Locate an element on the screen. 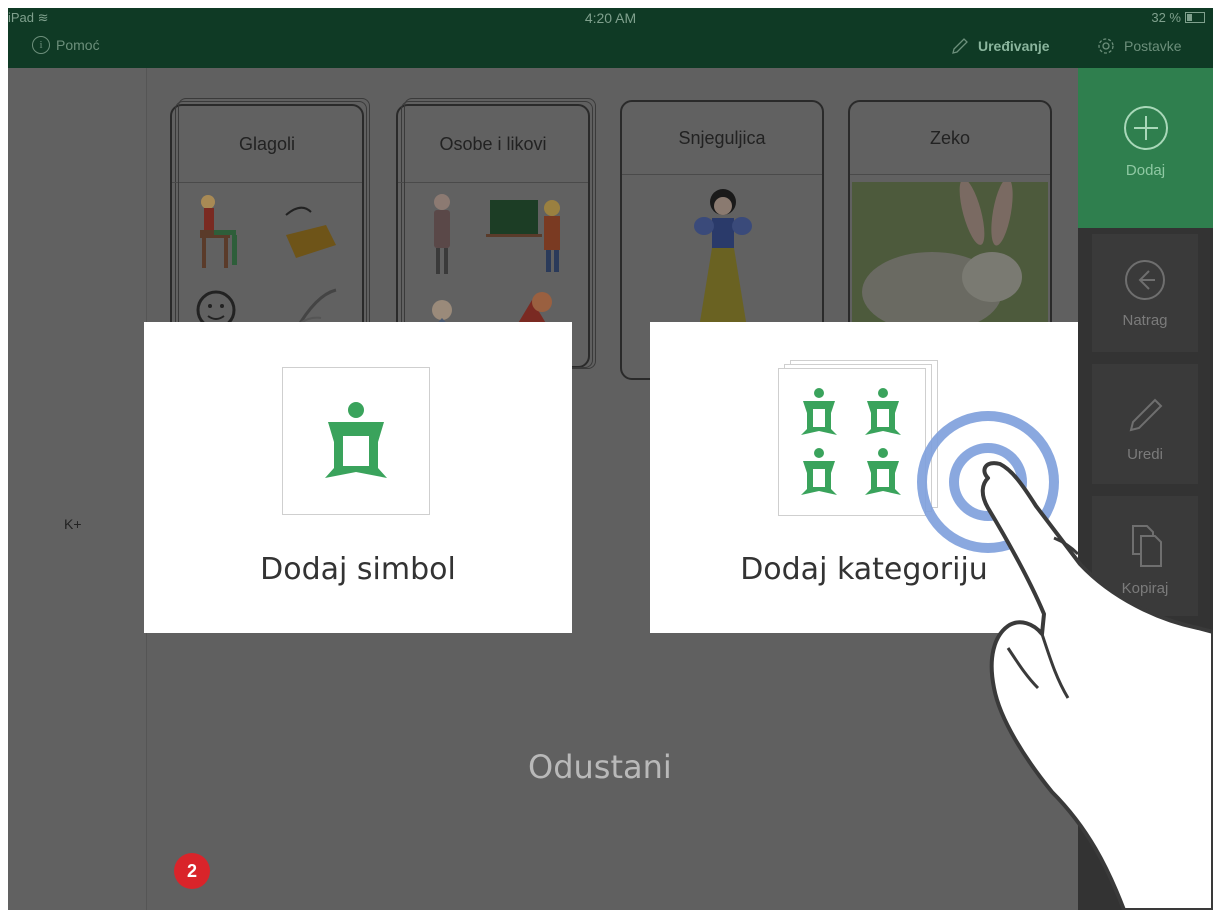 This screenshot has width=1213, height=910. battery-indicator: 32 % is located at coordinates (1178, 17).